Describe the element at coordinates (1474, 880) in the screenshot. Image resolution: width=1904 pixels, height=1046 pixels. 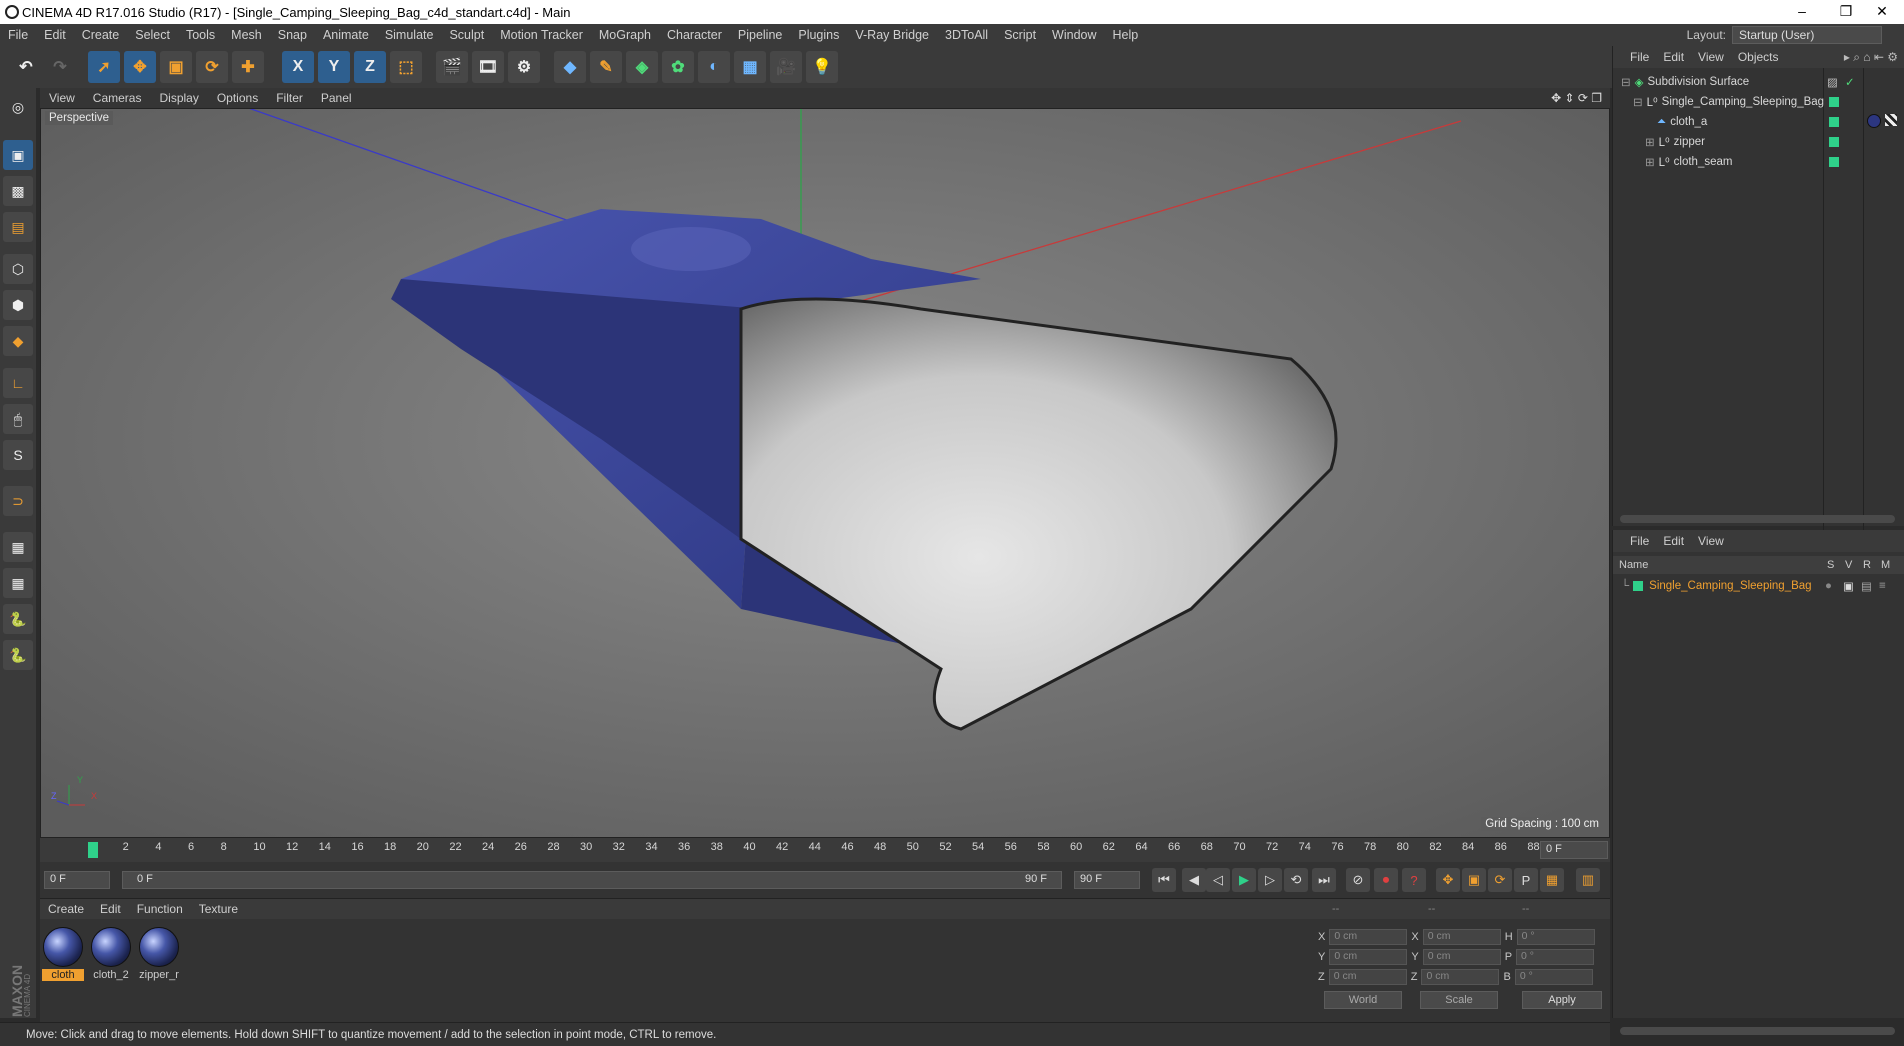
I see `key-scale-icon: ▣` at that location.